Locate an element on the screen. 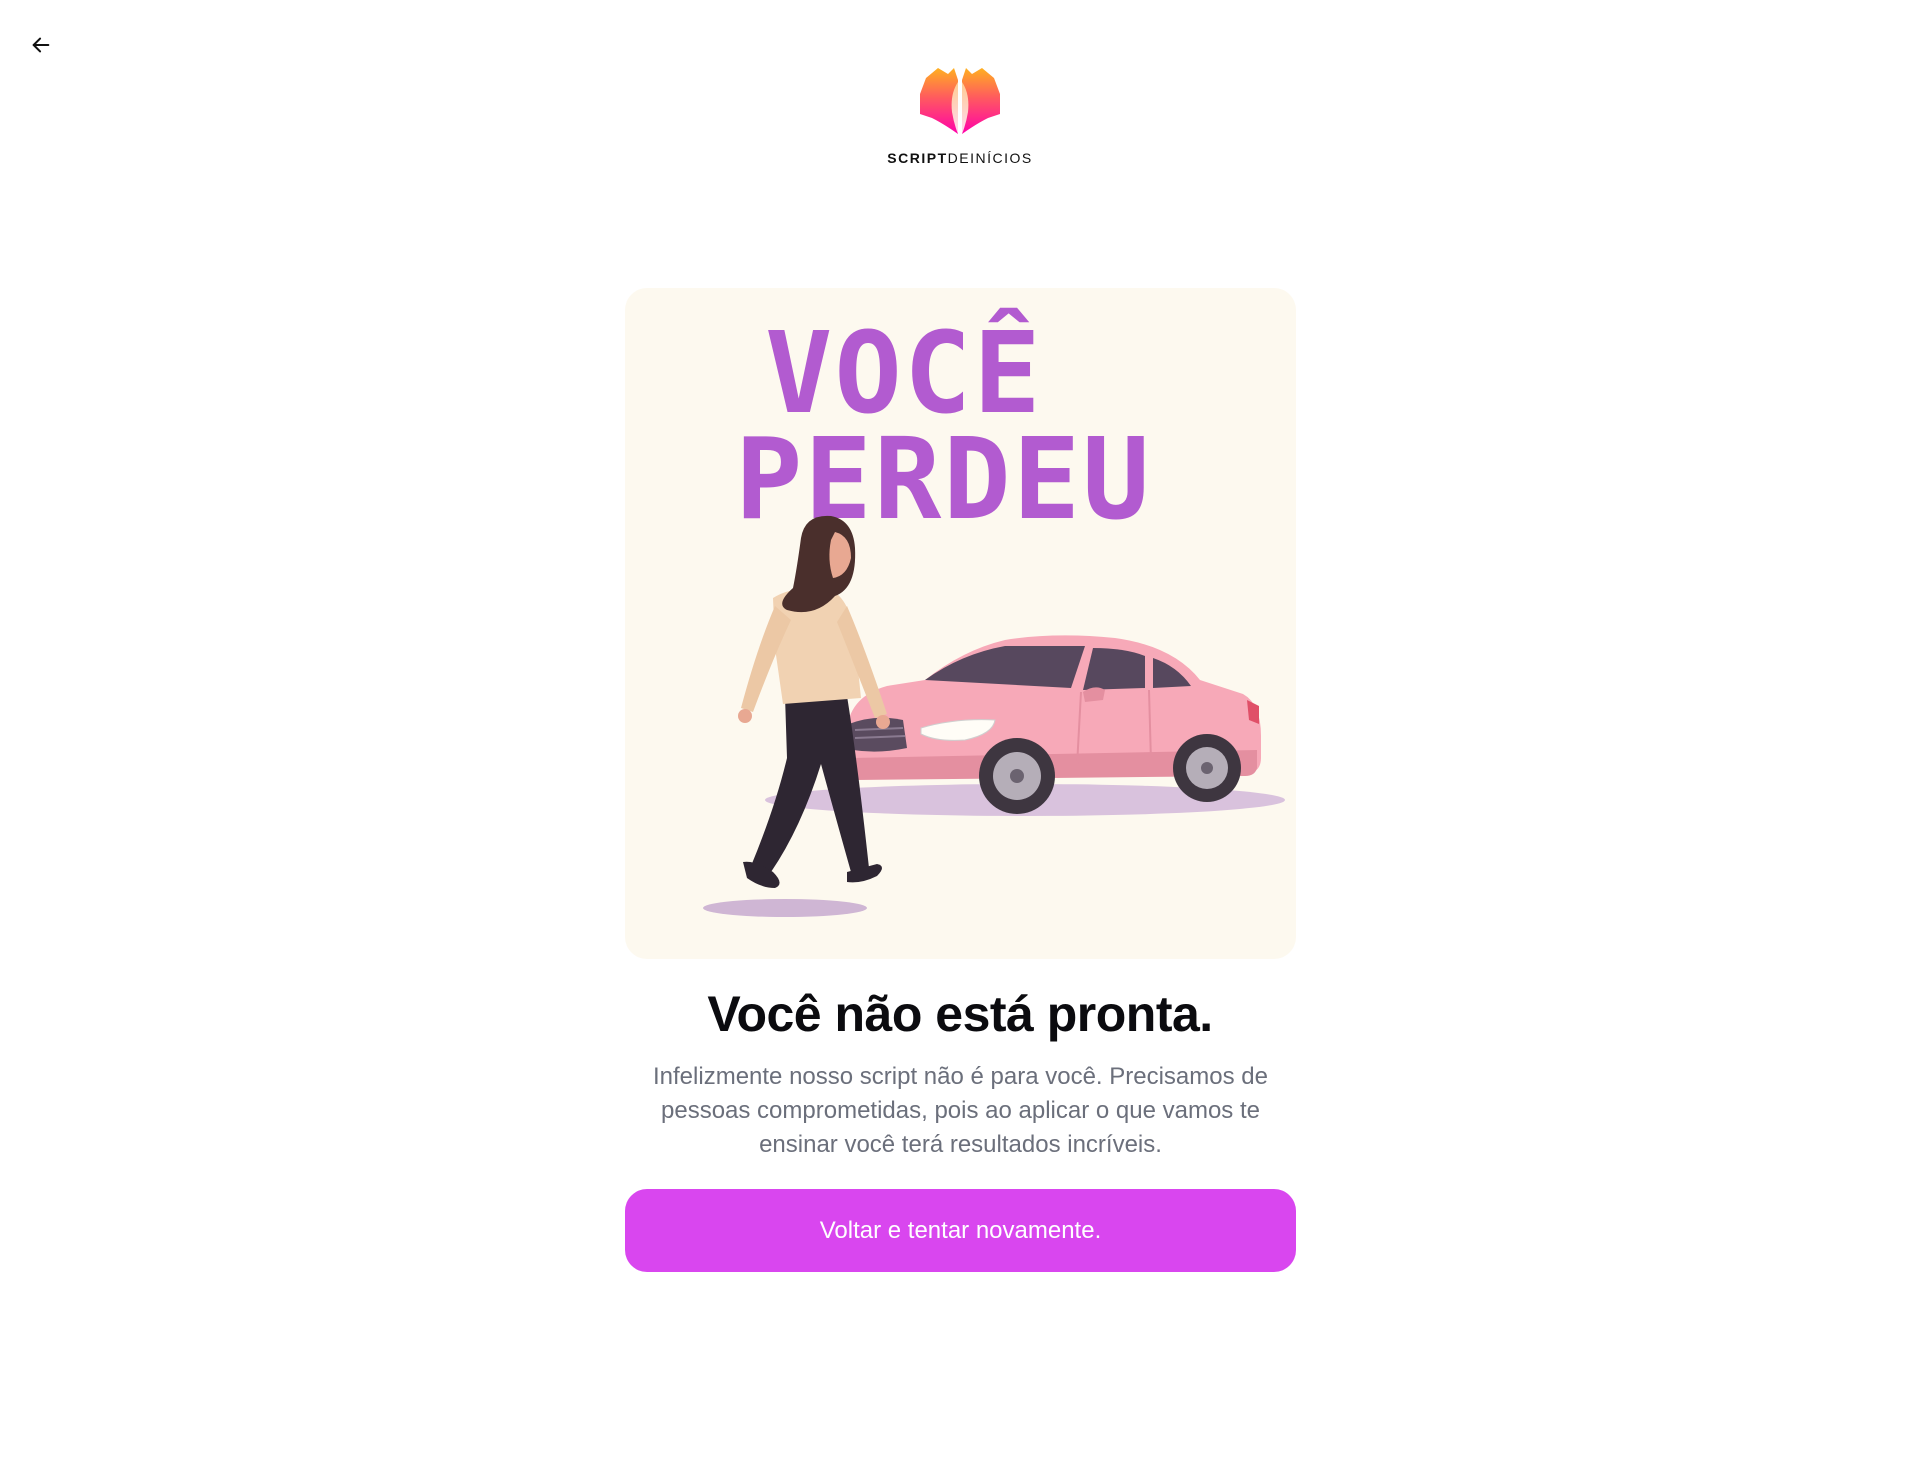  arrow-left-icon is located at coordinates (41, 45).